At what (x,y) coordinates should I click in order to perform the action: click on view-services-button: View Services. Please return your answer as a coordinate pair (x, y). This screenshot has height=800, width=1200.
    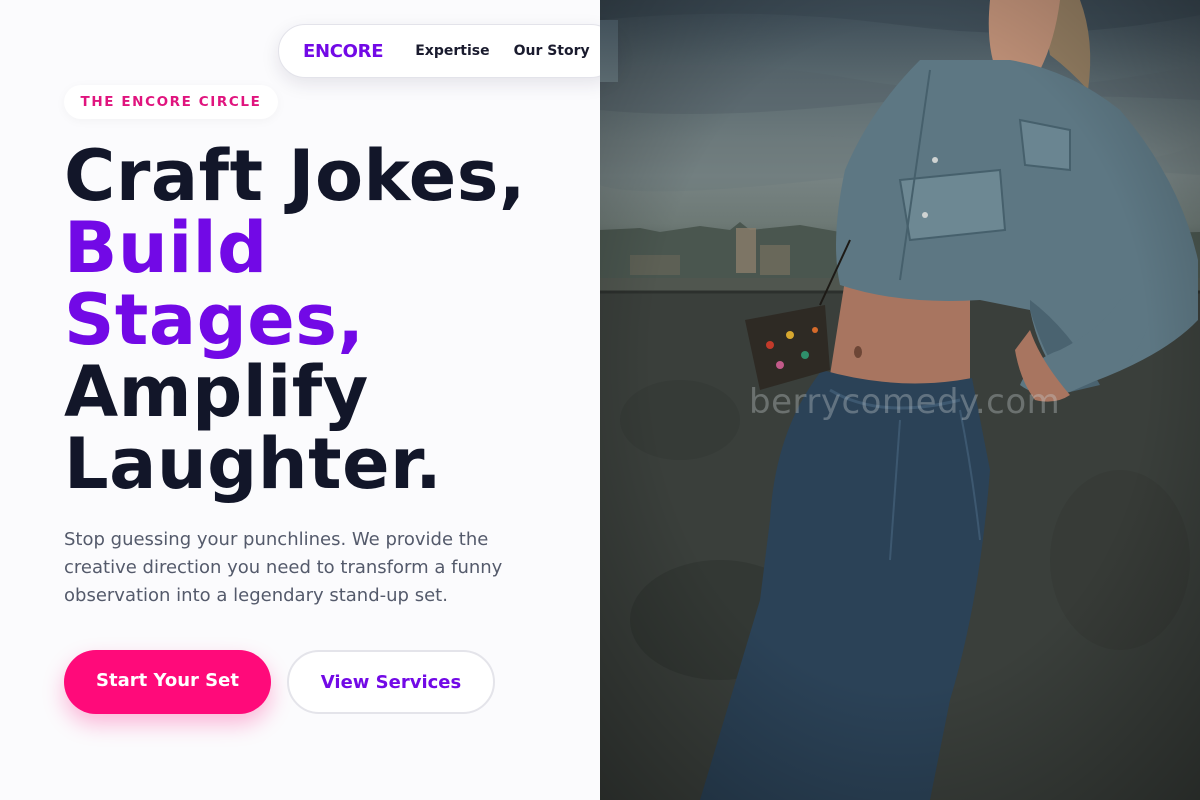
    Looking at the image, I should click on (391, 682).